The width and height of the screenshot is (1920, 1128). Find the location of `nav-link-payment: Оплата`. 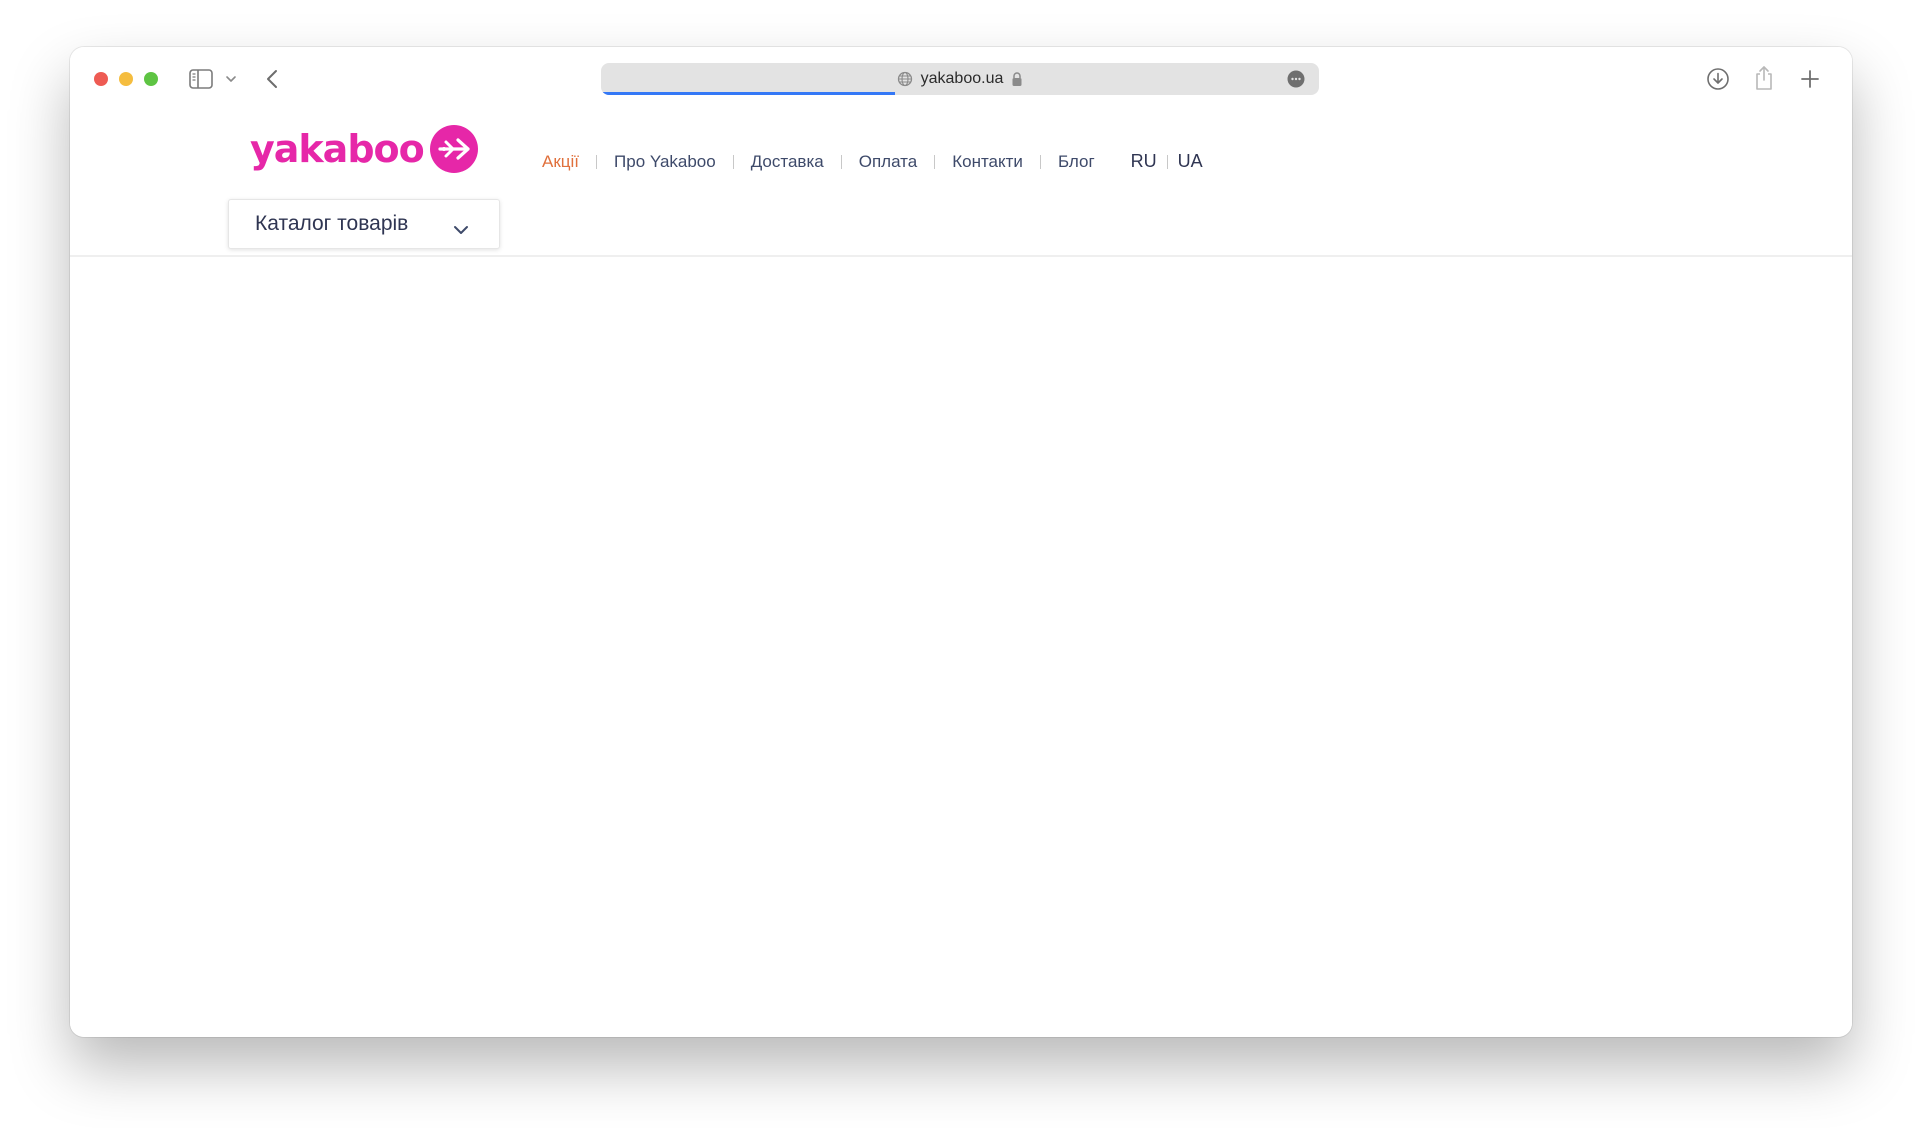

nav-link-payment: Оплата is located at coordinates (888, 162).